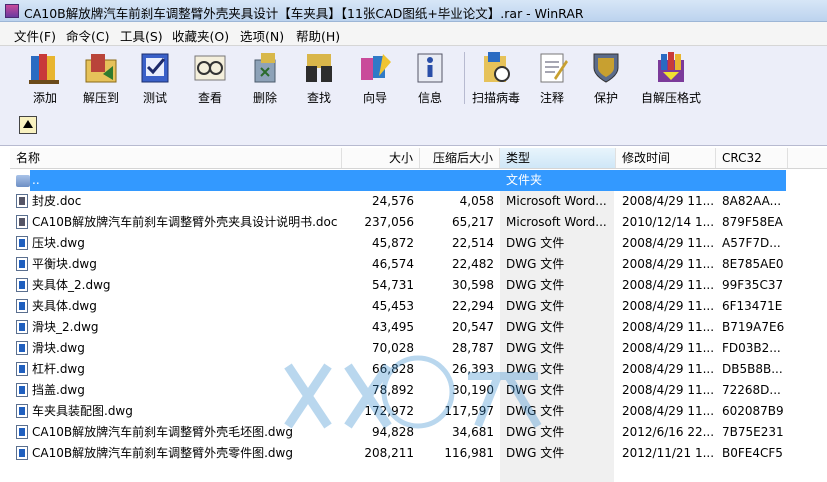 Image resolution: width=827 pixels, height=482 pixels. What do you see at coordinates (393, 432) in the screenshot?
I see `file-size: 94,828` at bounding box center [393, 432].